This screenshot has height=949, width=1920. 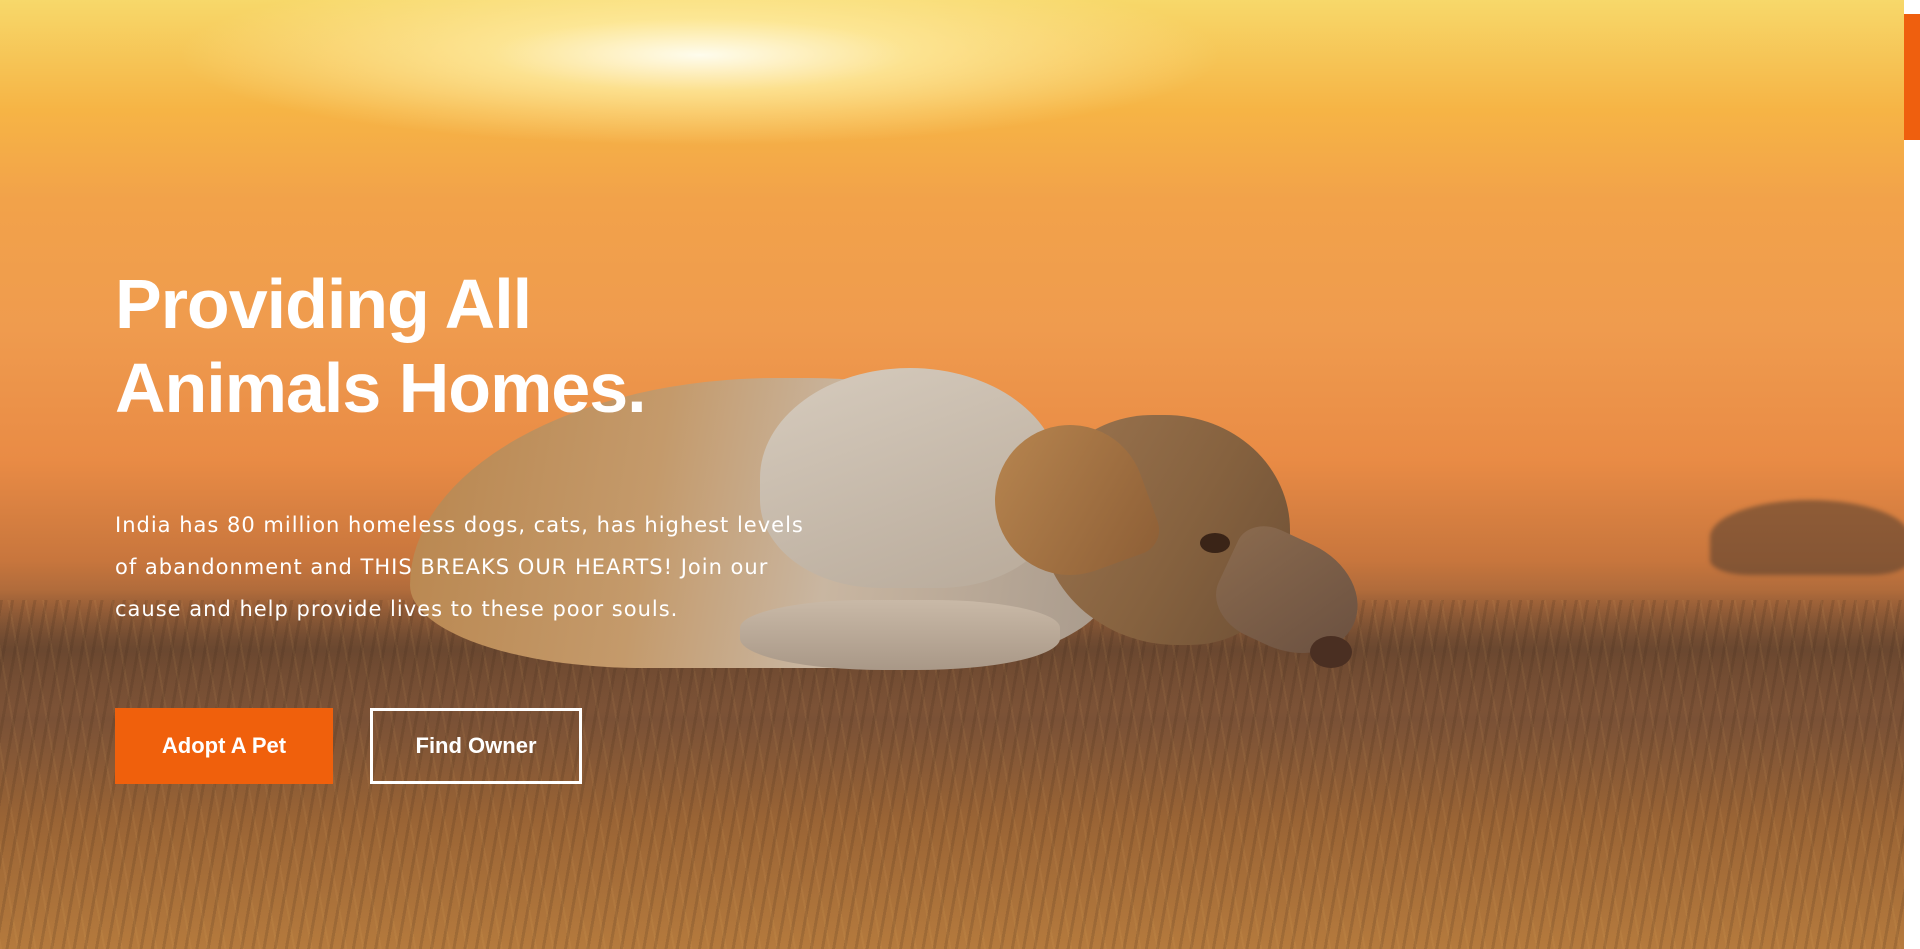 What do you see at coordinates (1070, 500) in the screenshot?
I see `dog-ear` at bounding box center [1070, 500].